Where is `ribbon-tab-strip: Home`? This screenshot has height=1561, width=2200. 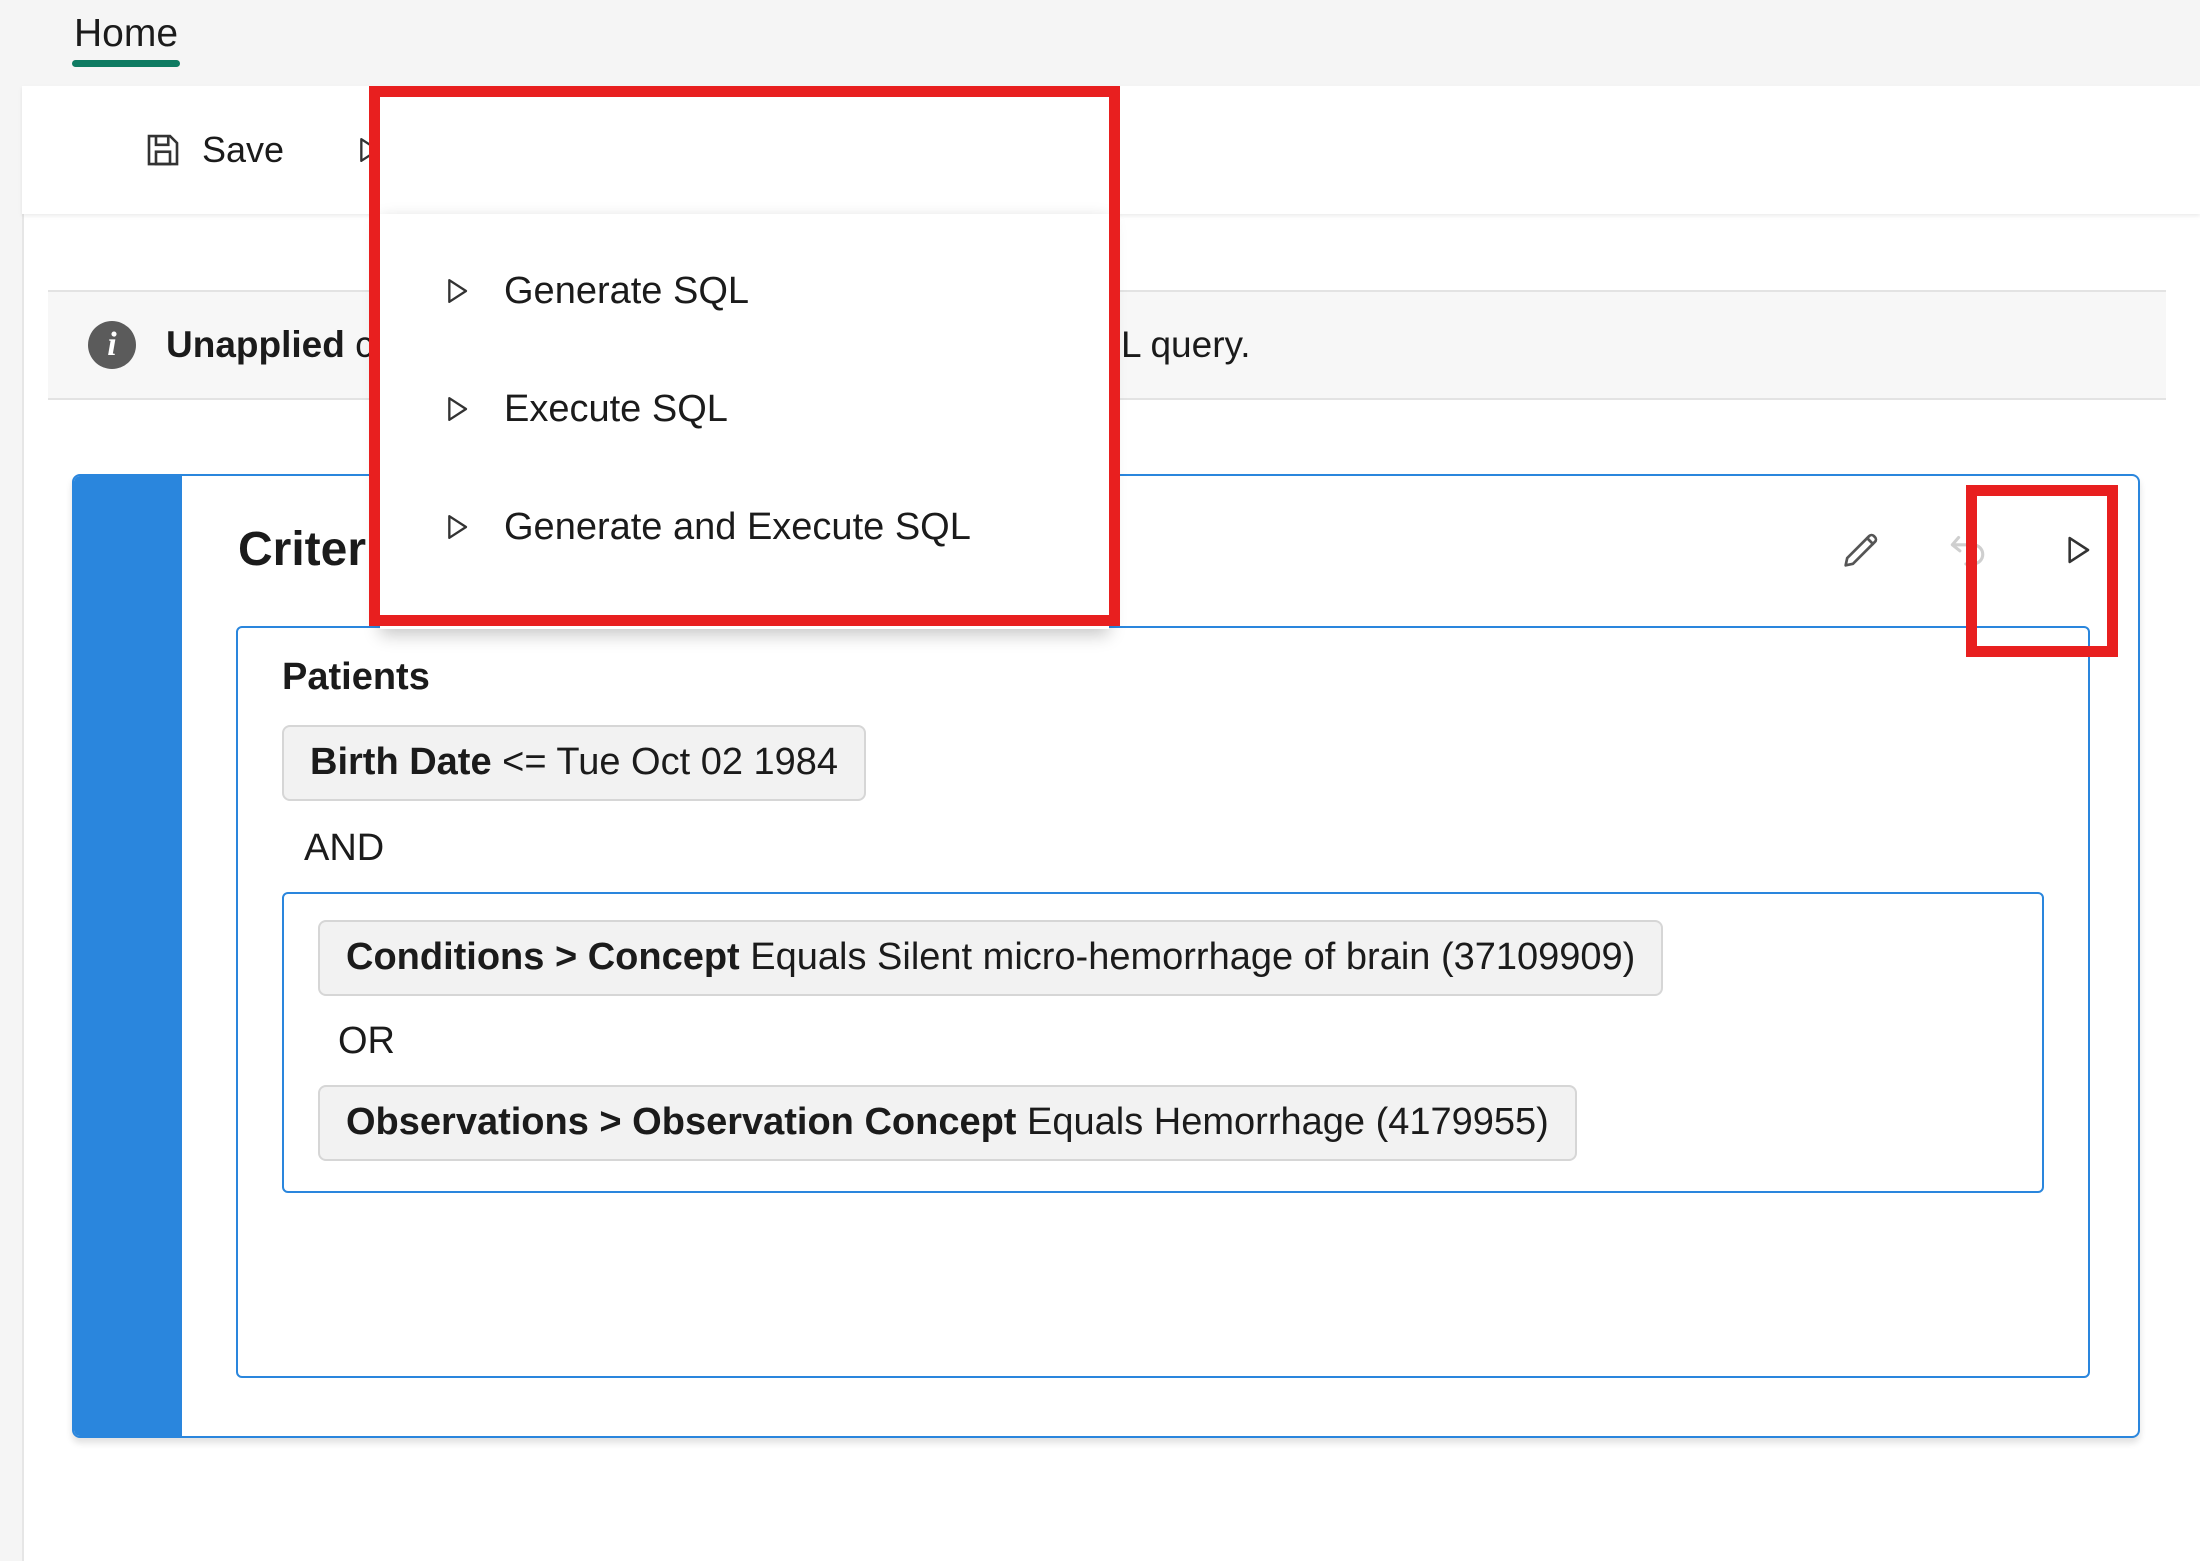 ribbon-tab-strip: Home is located at coordinates (1111, 43).